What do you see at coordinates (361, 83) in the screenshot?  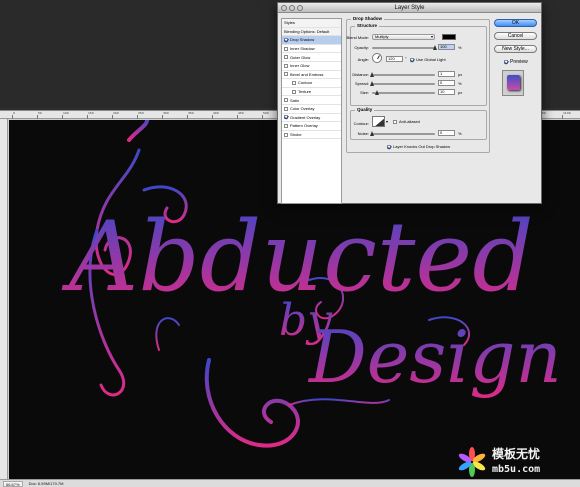 I see `spread-label: Spread:` at bounding box center [361, 83].